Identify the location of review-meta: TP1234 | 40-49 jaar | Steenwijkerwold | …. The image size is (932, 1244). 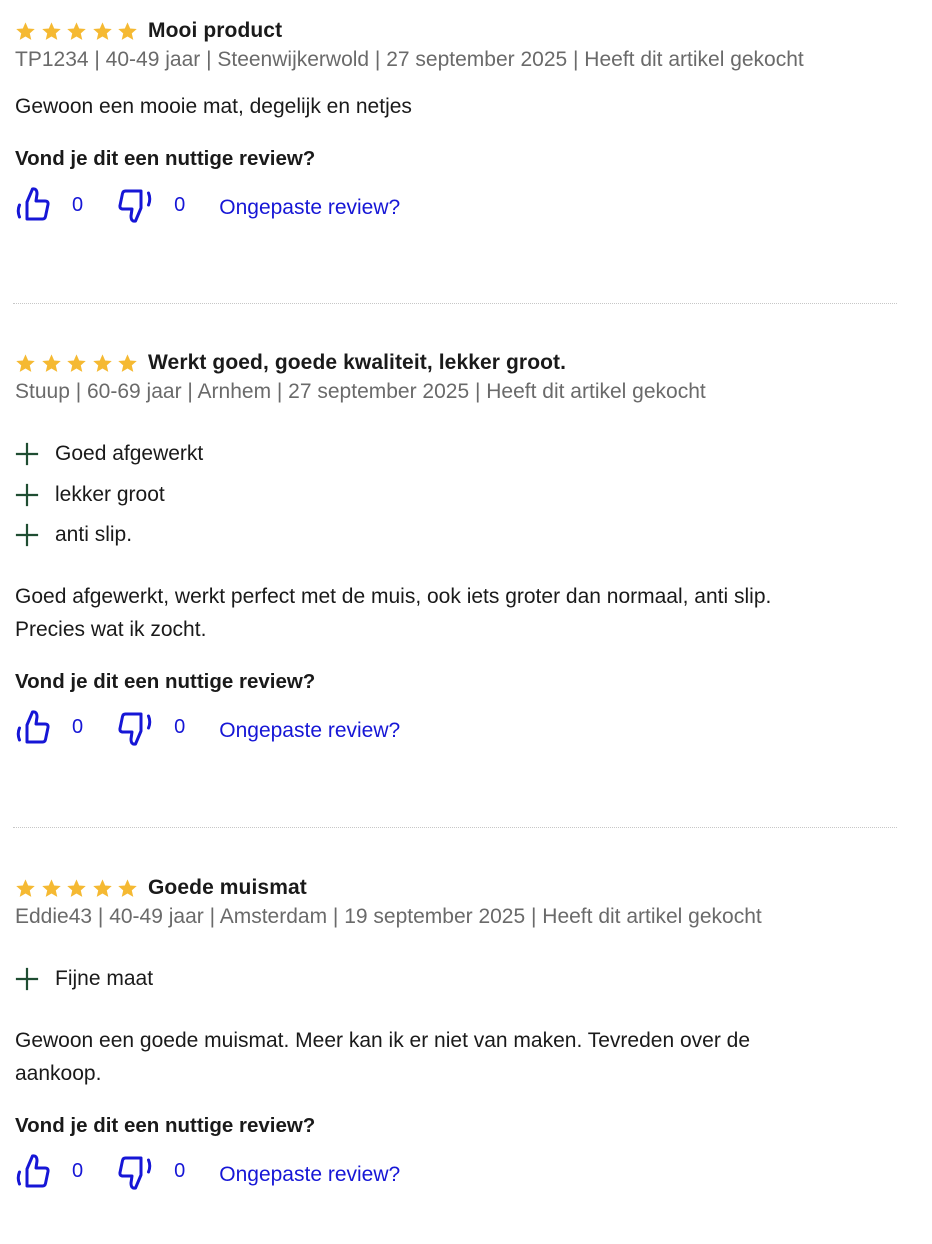
(409, 59).